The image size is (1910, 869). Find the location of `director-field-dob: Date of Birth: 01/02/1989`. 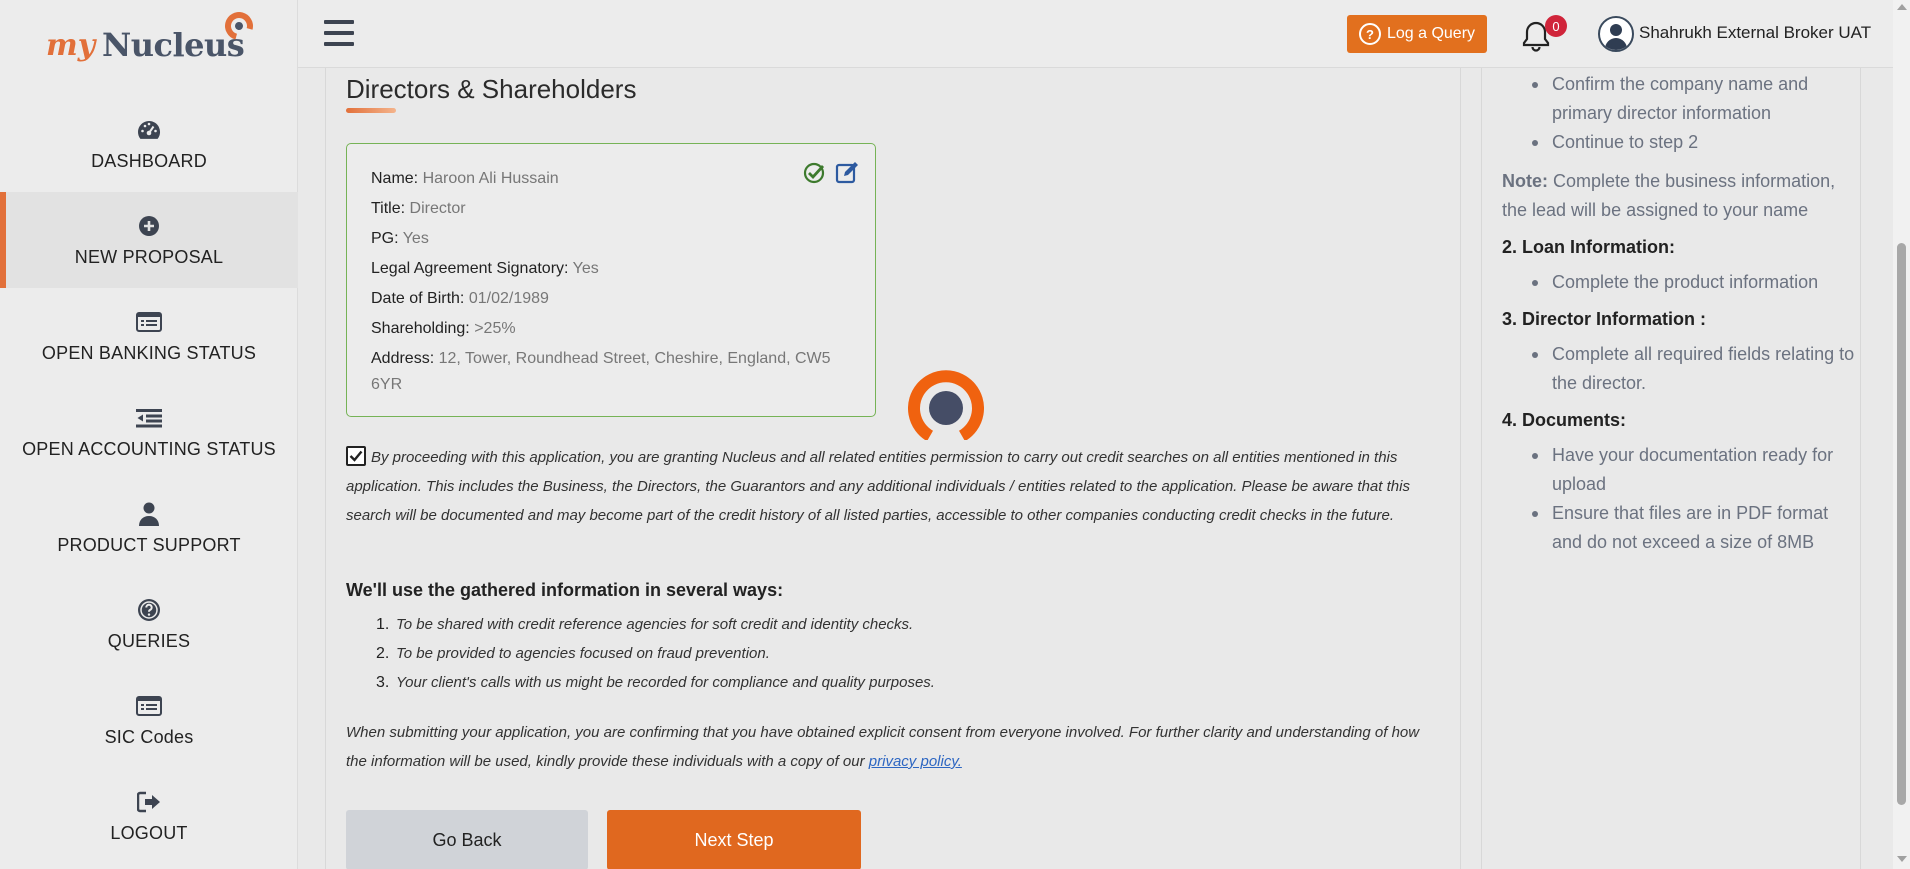

director-field-dob: Date of Birth: 01/02/1989 is located at coordinates (460, 298).